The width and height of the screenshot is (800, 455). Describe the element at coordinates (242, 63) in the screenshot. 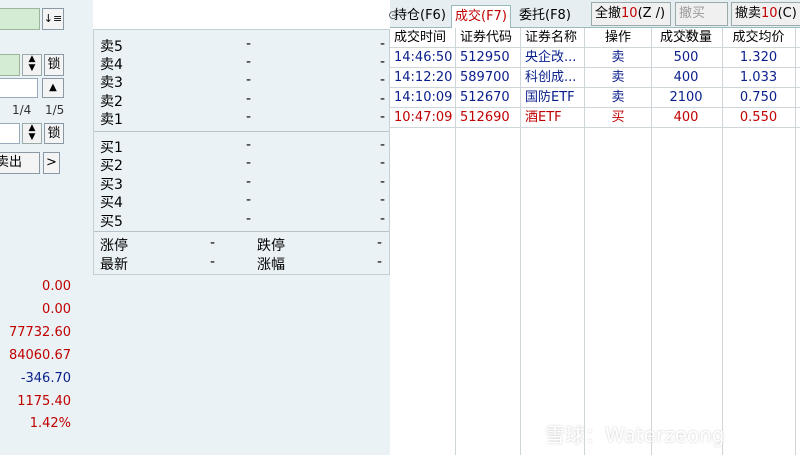

I see `ask-row: 卖4 - -` at that location.